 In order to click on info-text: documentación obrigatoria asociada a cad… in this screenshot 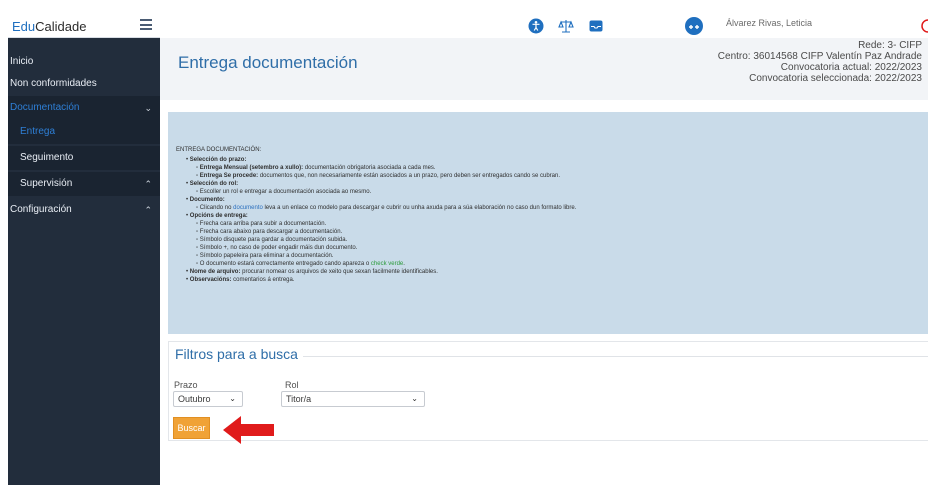, I will do `click(369, 168)`.